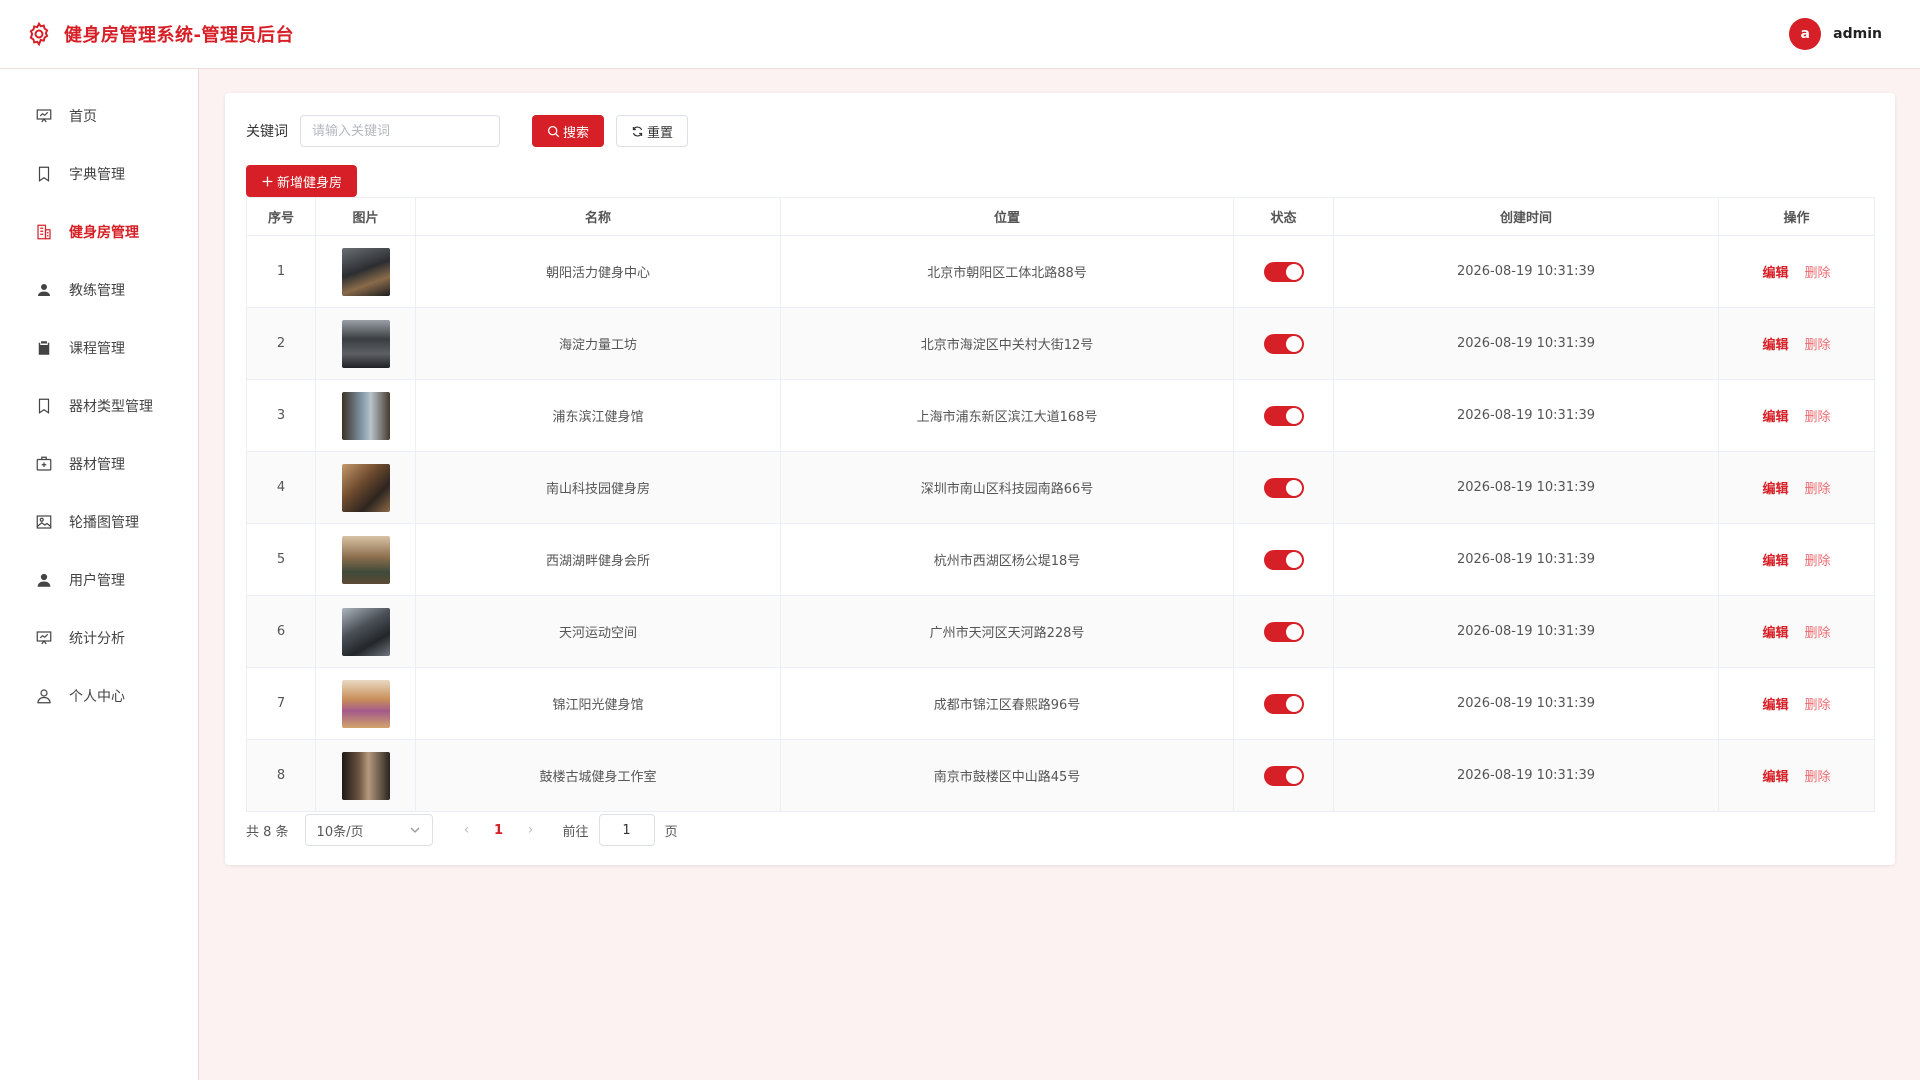 This screenshot has height=1080, width=1920. I want to click on sidebar-item-equipment: 器材管理, so click(99, 464).